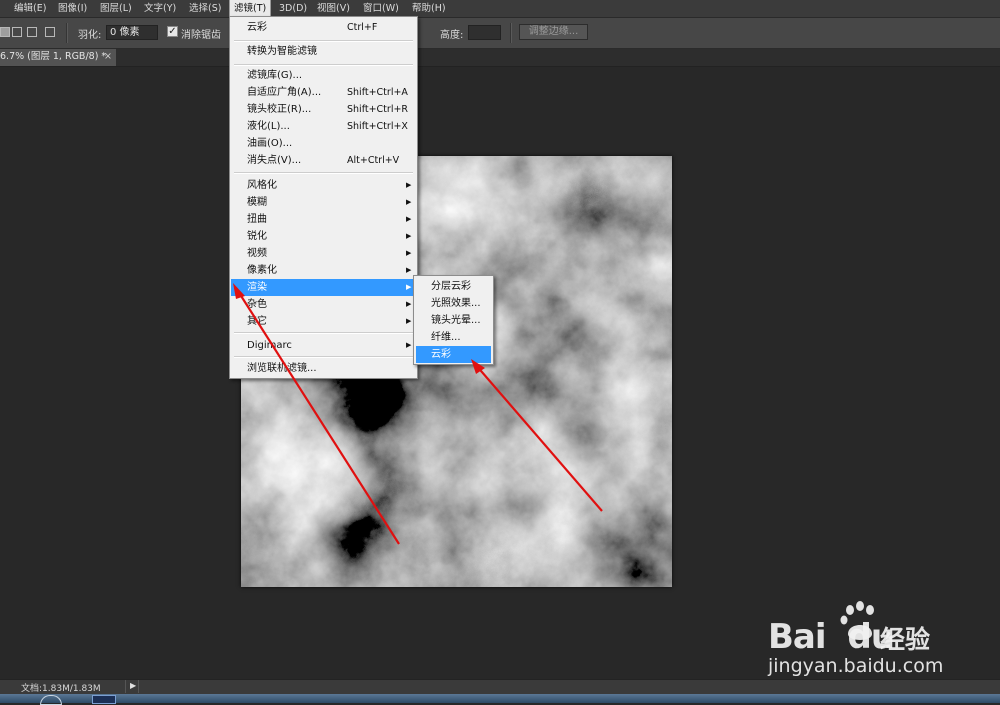  I want to click on menu-item-label: 像素化, so click(262, 270).